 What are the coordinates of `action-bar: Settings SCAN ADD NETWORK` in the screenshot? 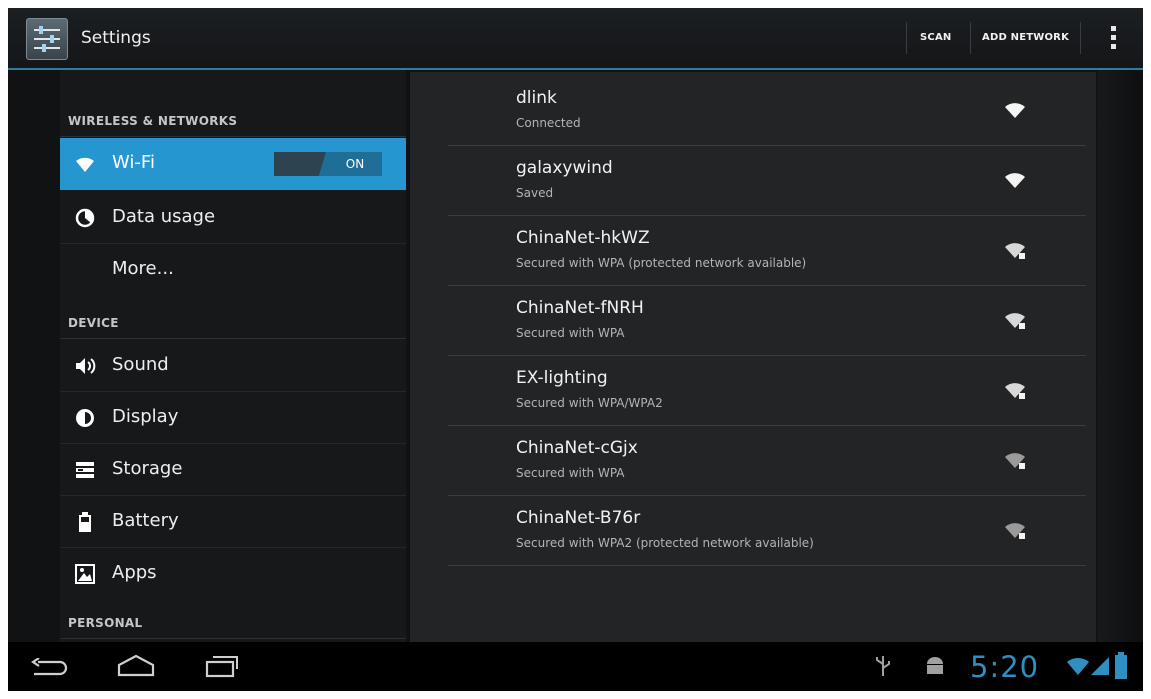 It's located at (575, 39).